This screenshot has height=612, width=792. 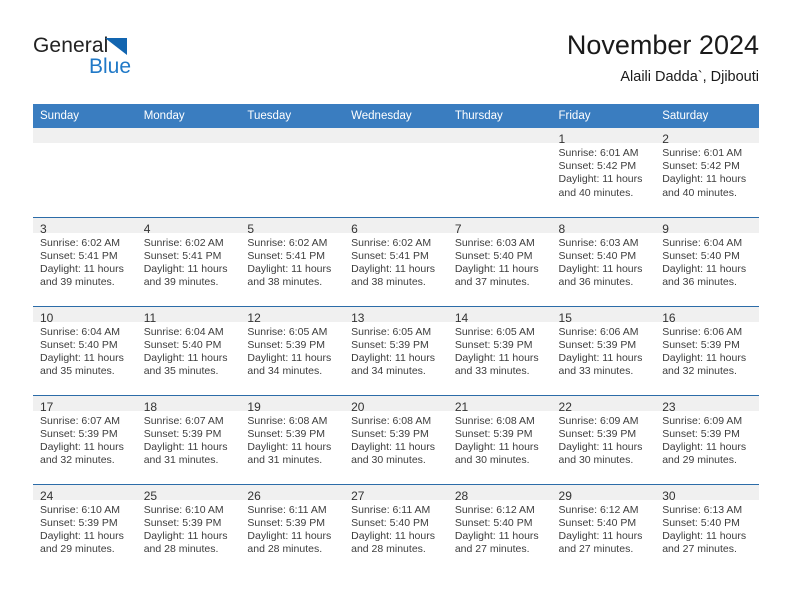 I want to click on day-number: 6, so click(x=396, y=226).